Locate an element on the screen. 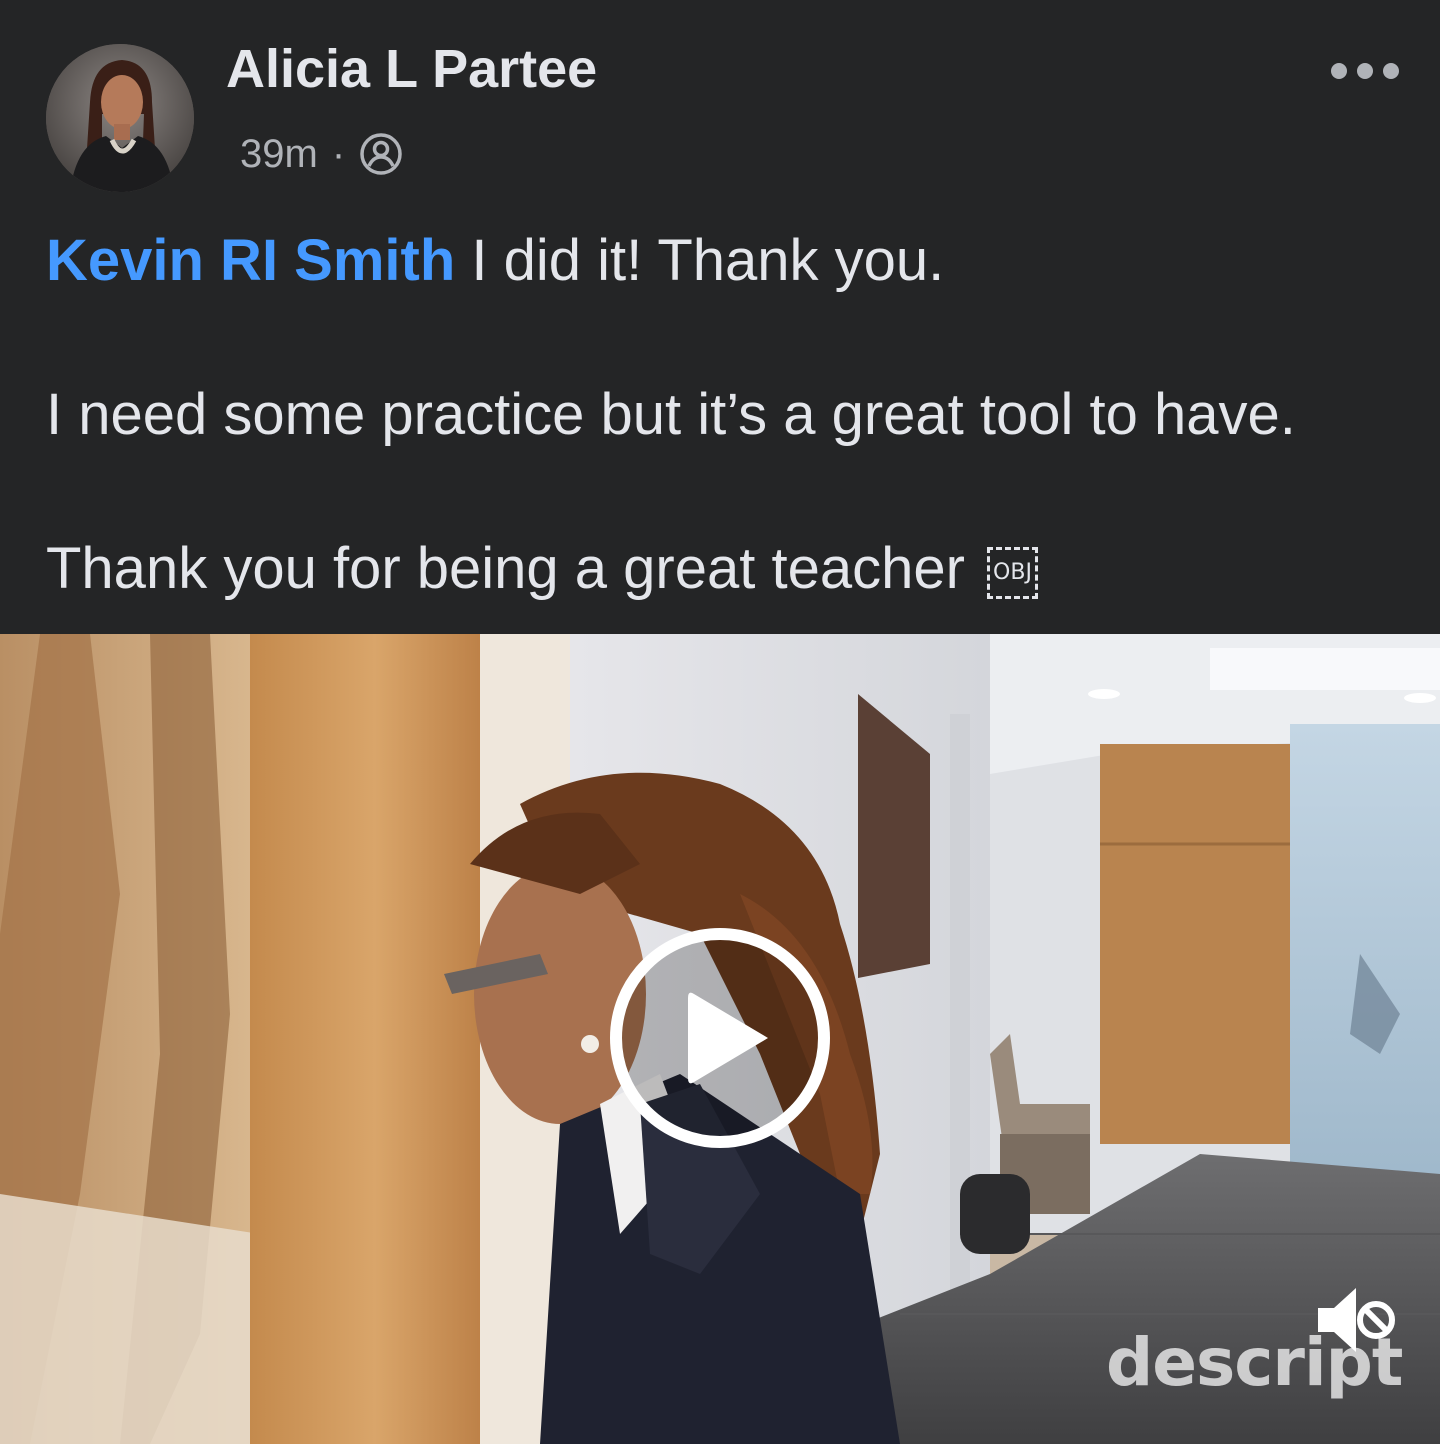 The width and height of the screenshot is (1440, 1444). post-line-1: Kevin RI Smith I did it! Thank you. is located at coordinates (731, 261).